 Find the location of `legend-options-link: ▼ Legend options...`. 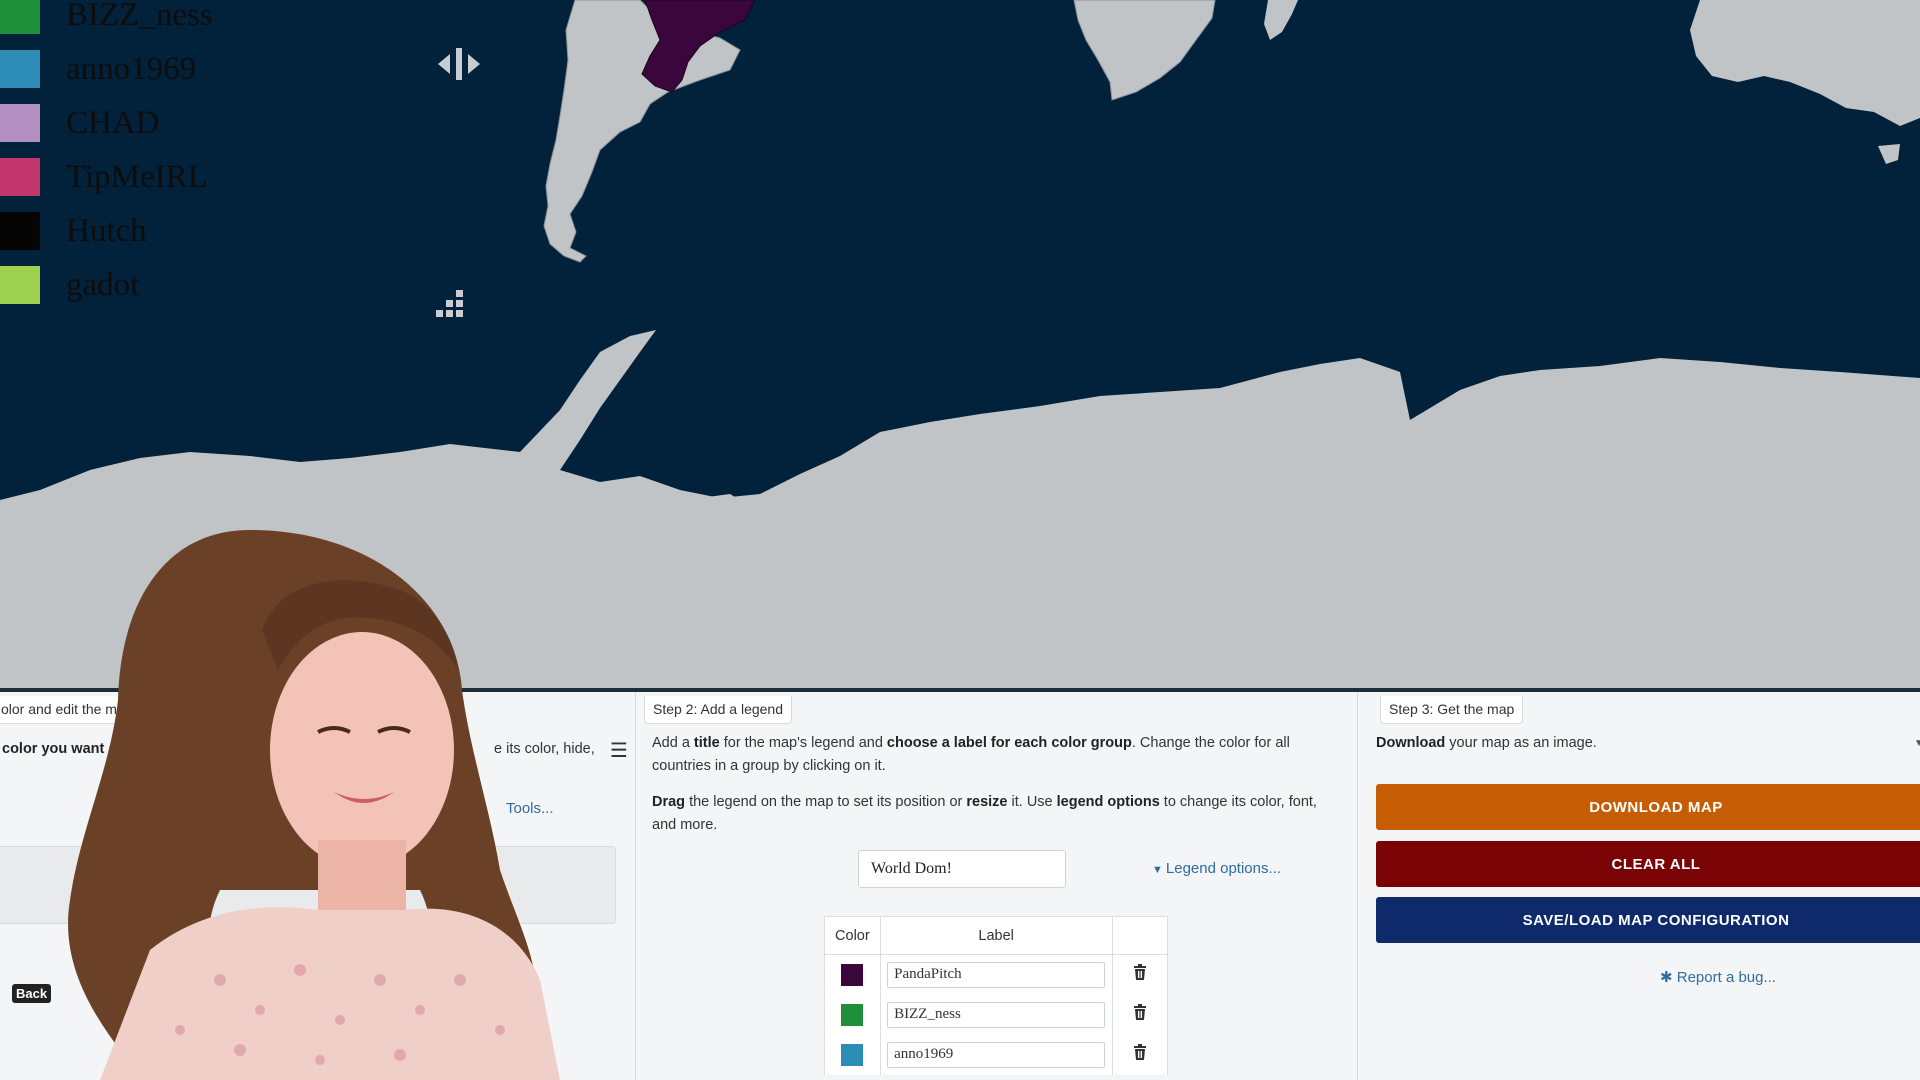

legend-options-link: ▼ Legend options... is located at coordinates (1216, 868).